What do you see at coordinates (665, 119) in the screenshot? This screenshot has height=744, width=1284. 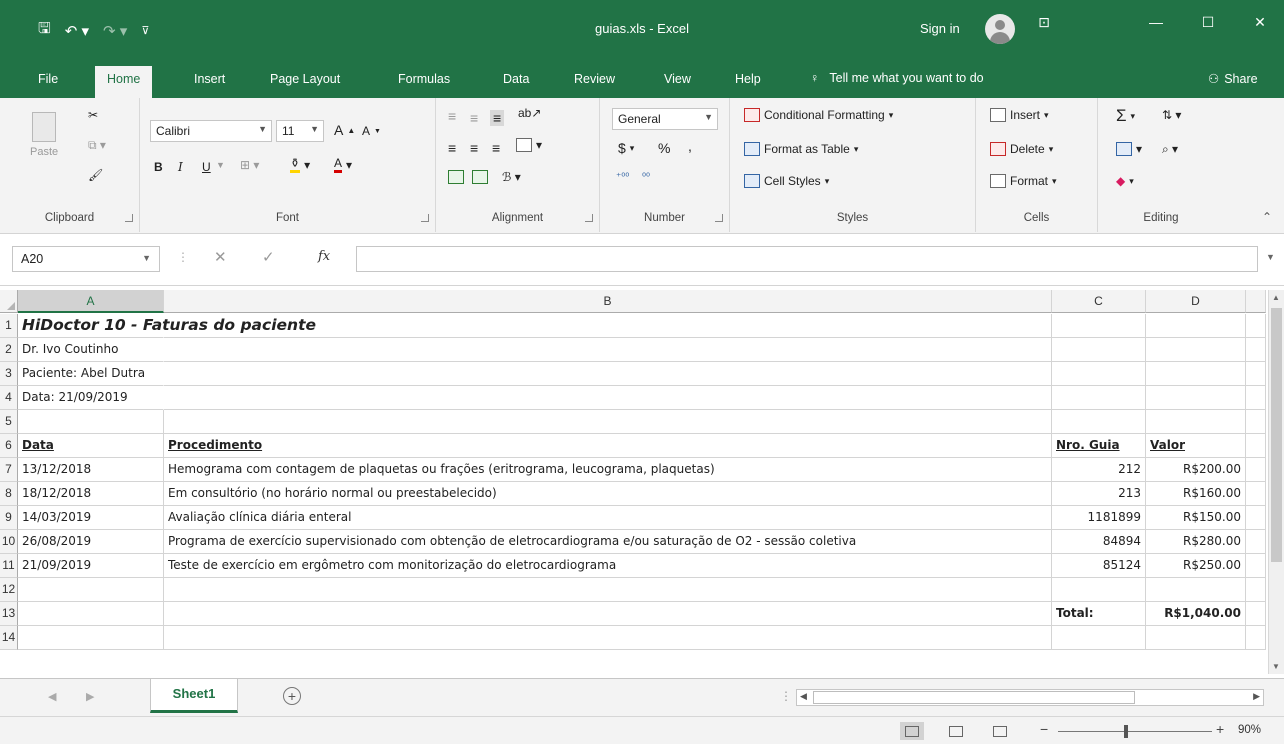 I see `number-format-combo: General ▼` at bounding box center [665, 119].